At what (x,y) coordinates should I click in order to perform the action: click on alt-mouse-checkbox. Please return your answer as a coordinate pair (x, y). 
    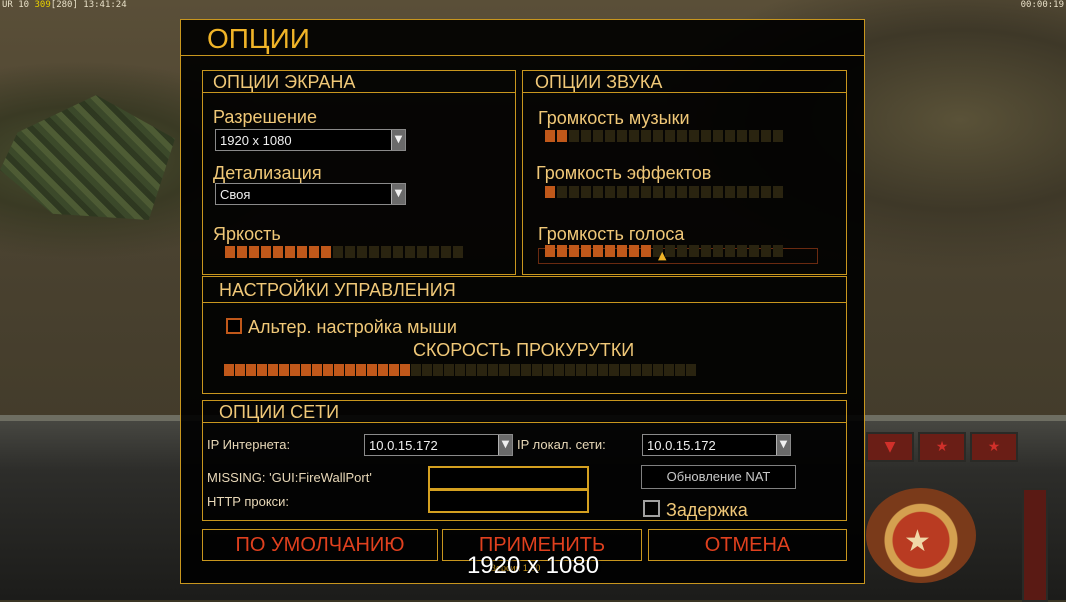
    Looking at the image, I should click on (234, 326).